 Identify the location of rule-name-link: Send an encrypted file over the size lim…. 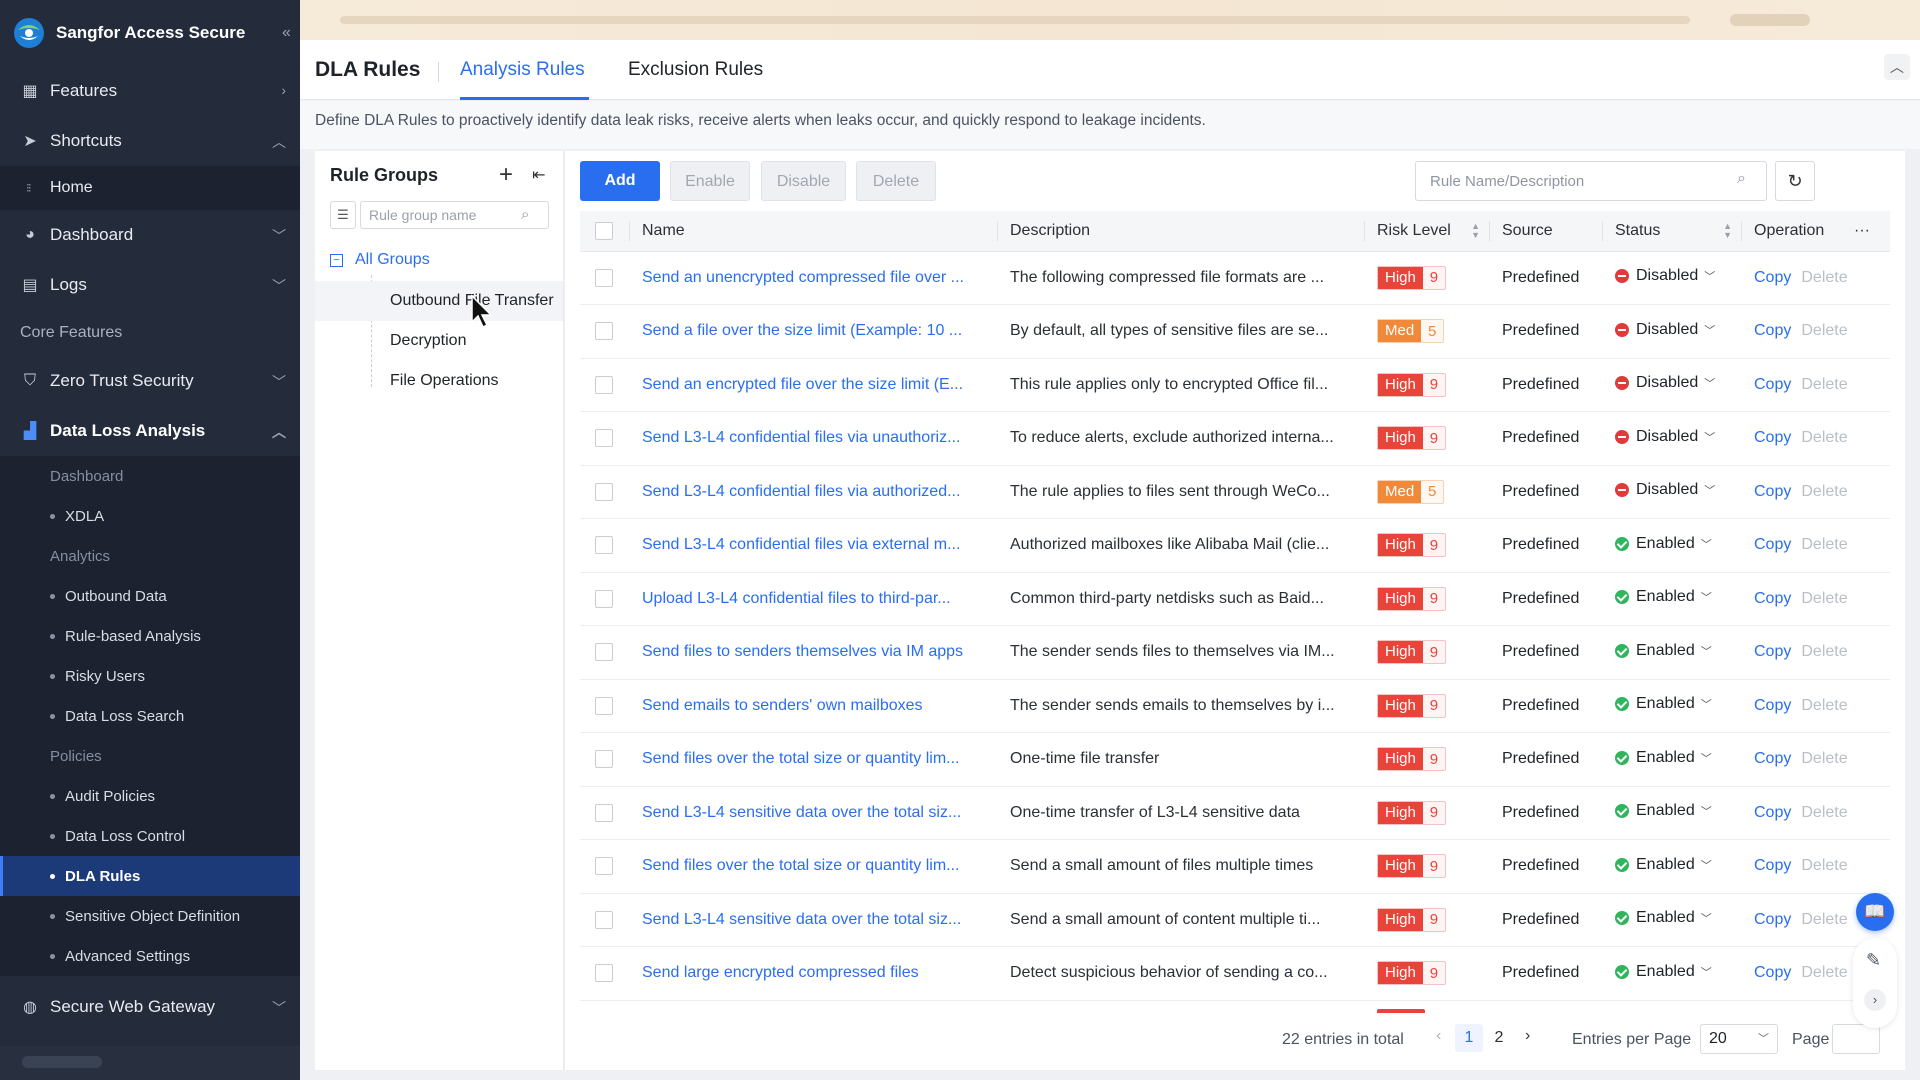
(802, 384).